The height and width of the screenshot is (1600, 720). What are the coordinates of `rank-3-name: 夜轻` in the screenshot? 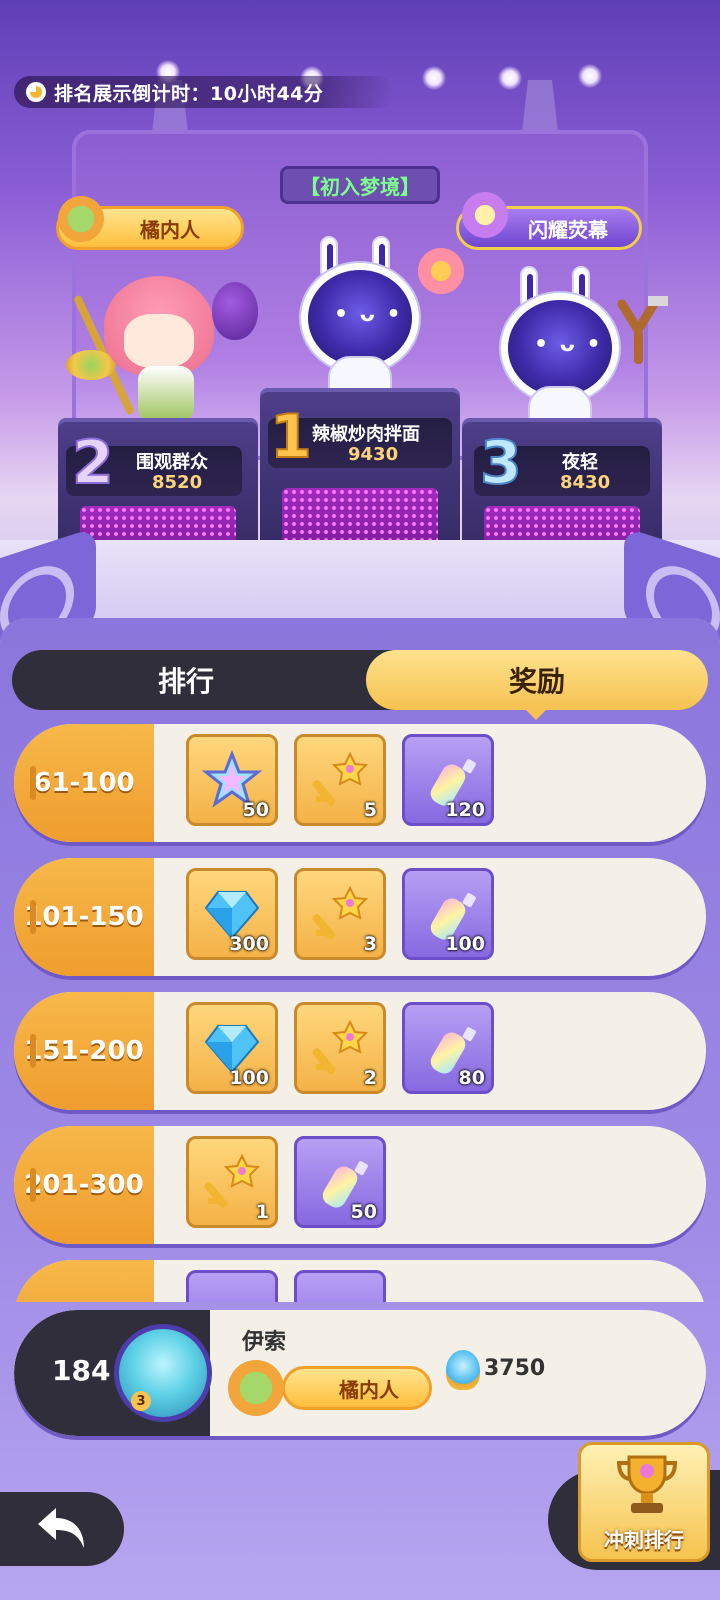 It's located at (580, 462).